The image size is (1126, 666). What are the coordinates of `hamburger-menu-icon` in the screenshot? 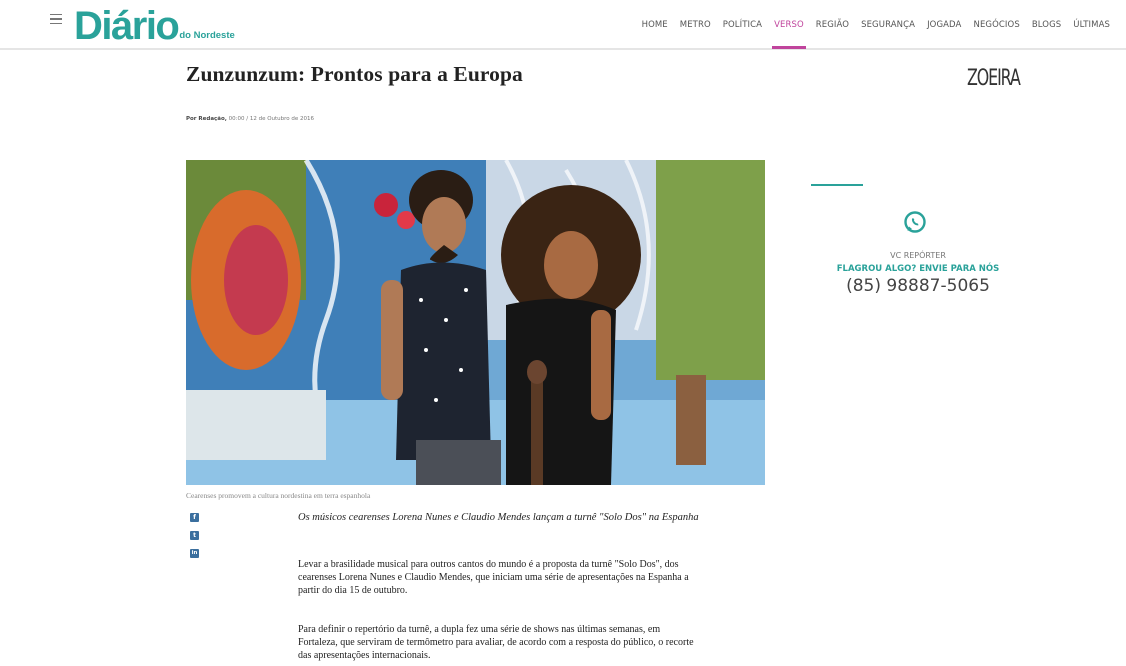 It's located at (56, 19).